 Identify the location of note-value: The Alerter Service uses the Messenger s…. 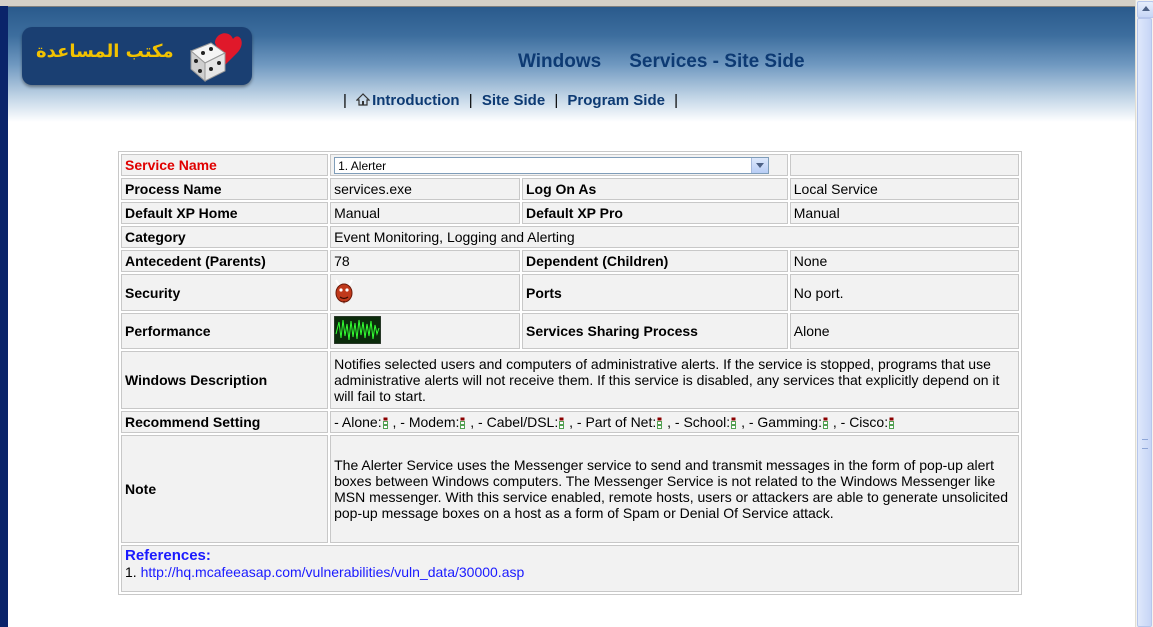
(674, 489).